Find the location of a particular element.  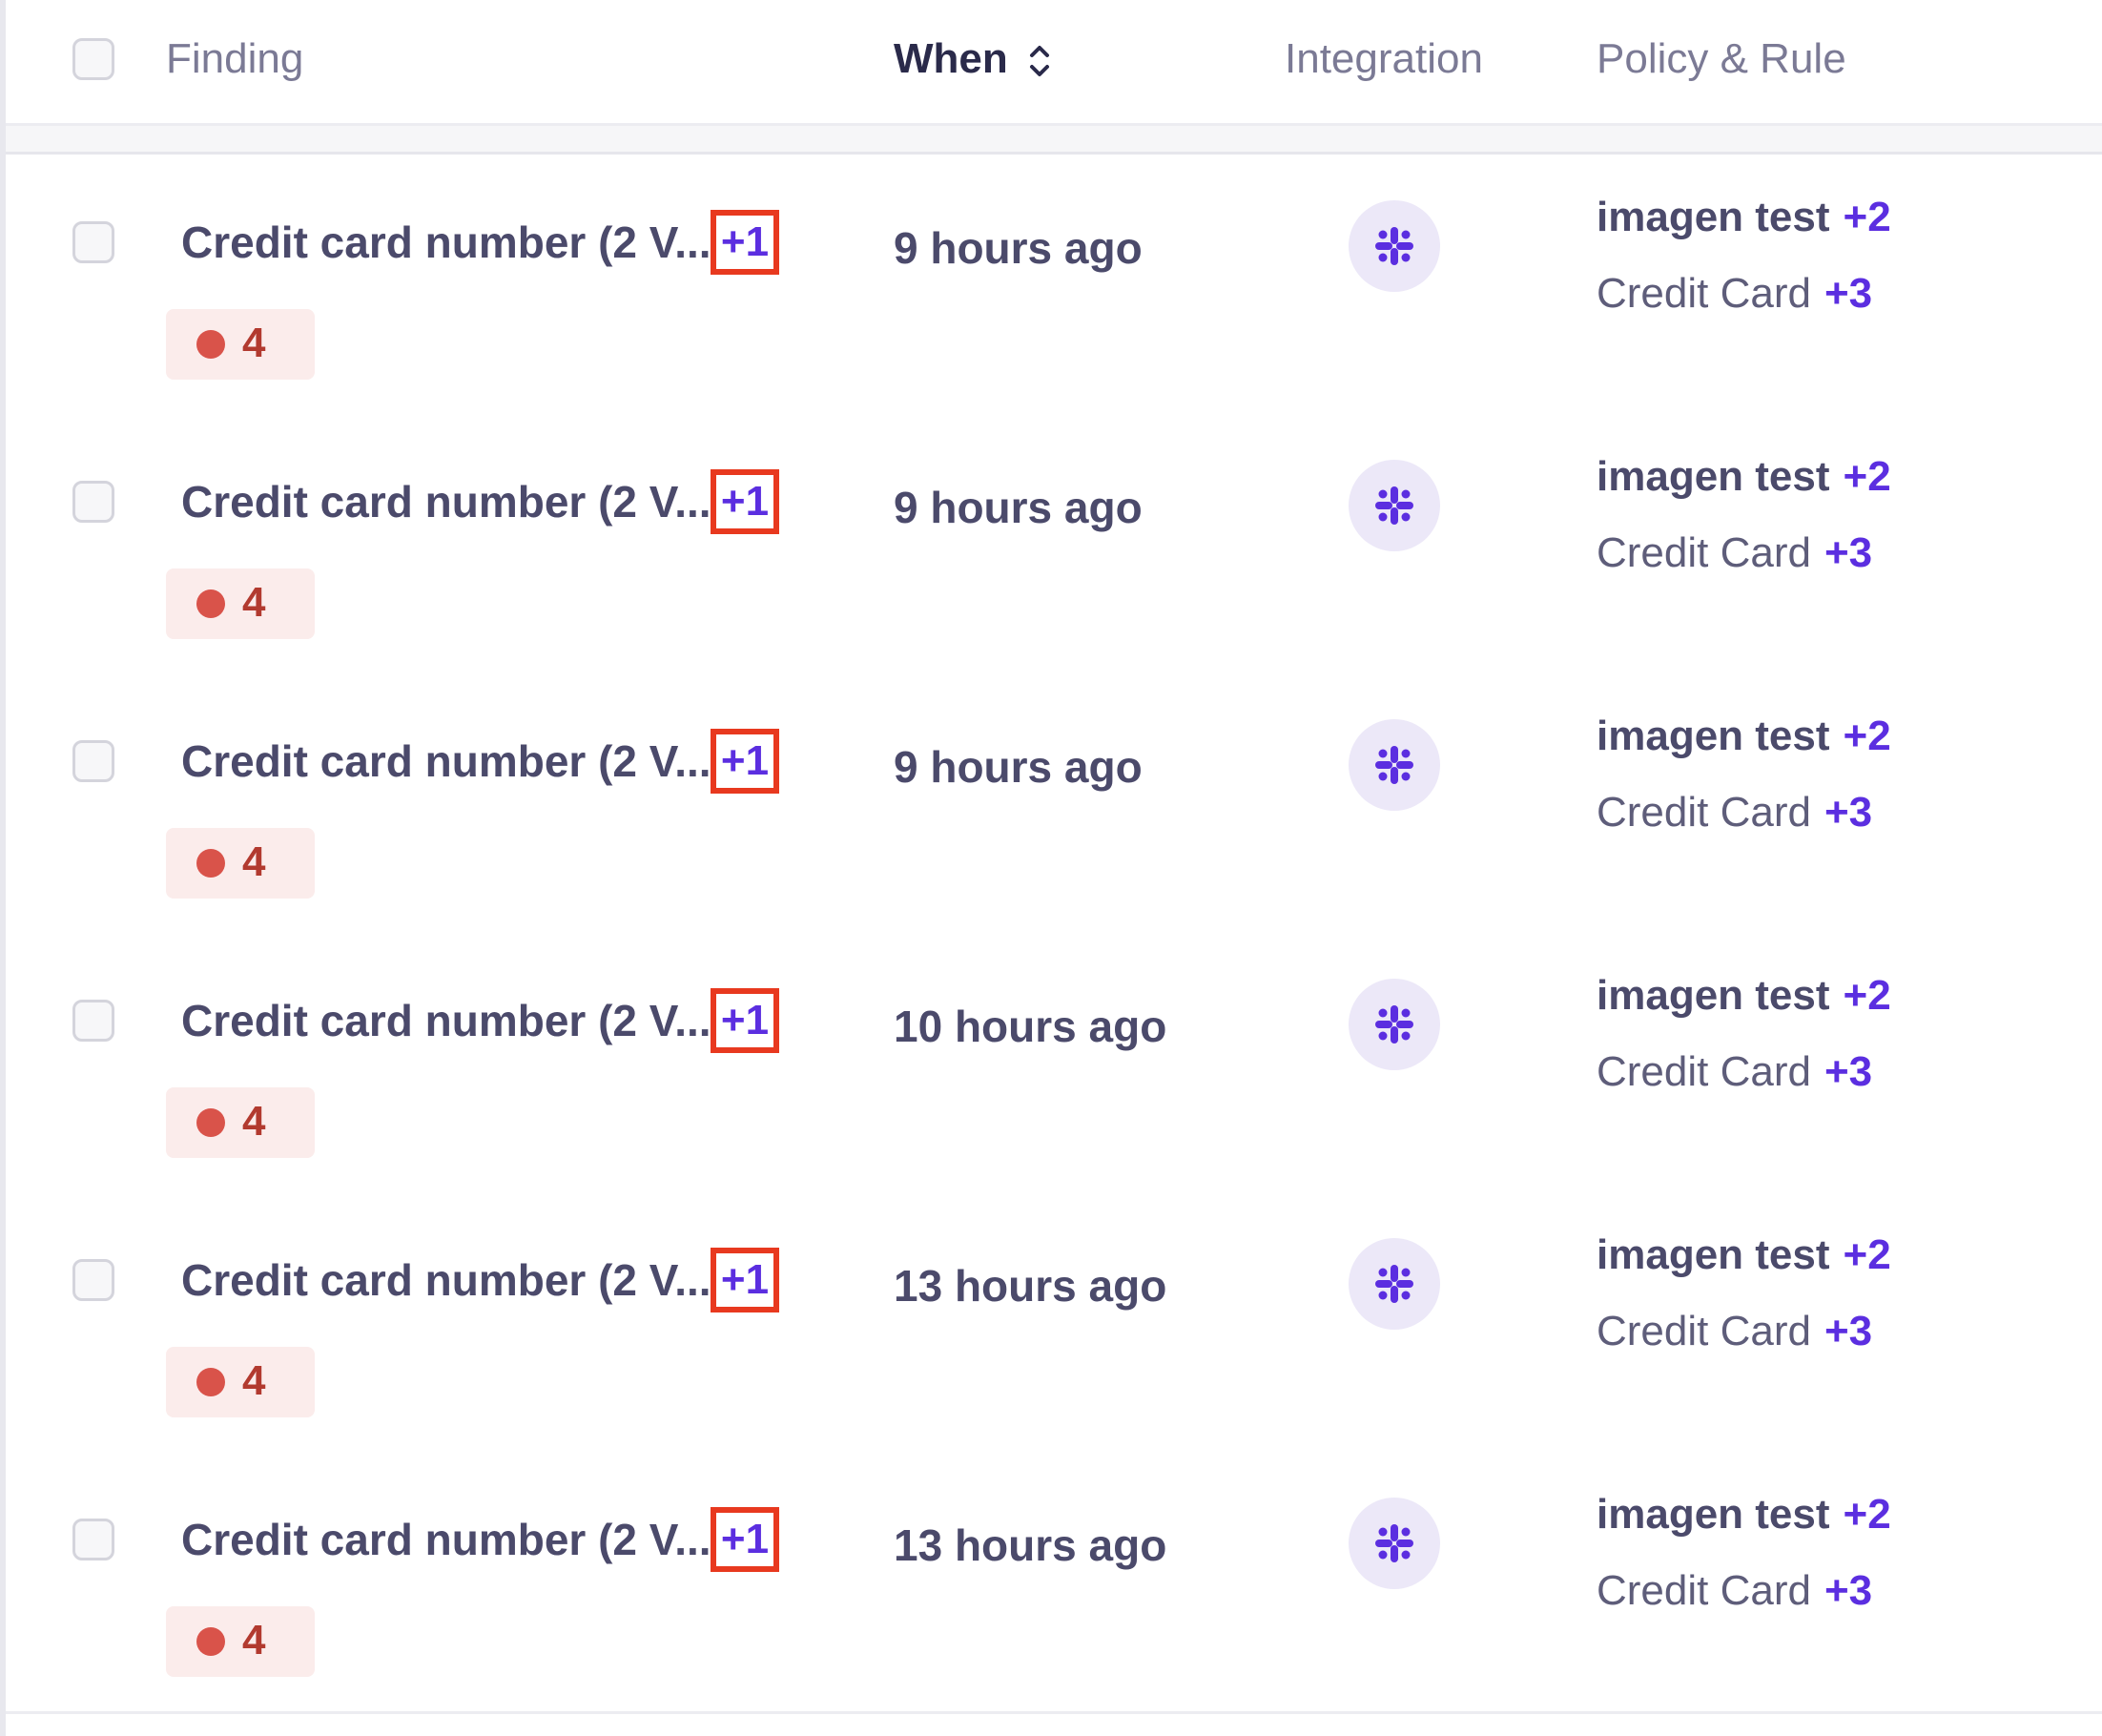

column-header-finding: Finding is located at coordinates (235, 58).